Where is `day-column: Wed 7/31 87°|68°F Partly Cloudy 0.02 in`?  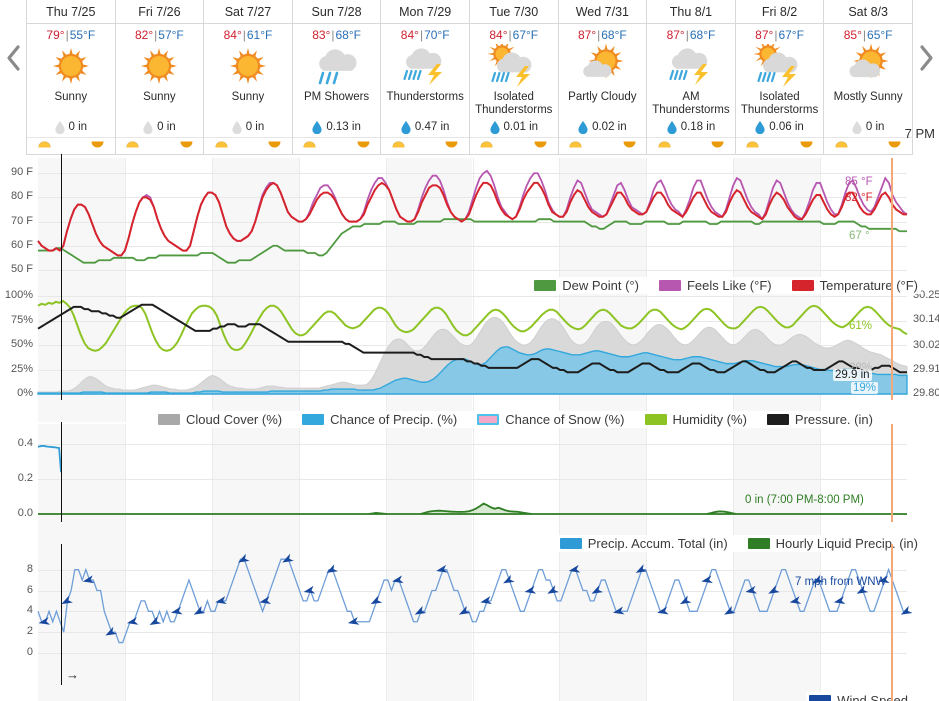
day-column: Wed 7/31 87°|68°F Partly Cloudy 0.02 in is located at coordinates (602, 77).